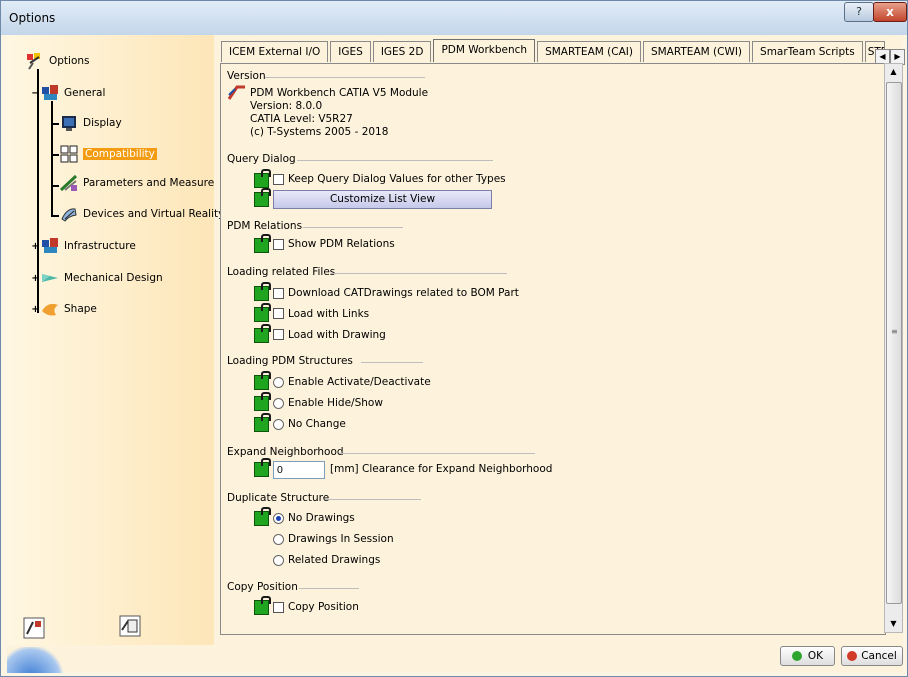 The width and height of the screenshot is (908, 677). What do you see at coordinates (341, 539) in the screenshot?
I see `drawings-in-session-label: Drawings In Session` at bounding box center [341, 539].